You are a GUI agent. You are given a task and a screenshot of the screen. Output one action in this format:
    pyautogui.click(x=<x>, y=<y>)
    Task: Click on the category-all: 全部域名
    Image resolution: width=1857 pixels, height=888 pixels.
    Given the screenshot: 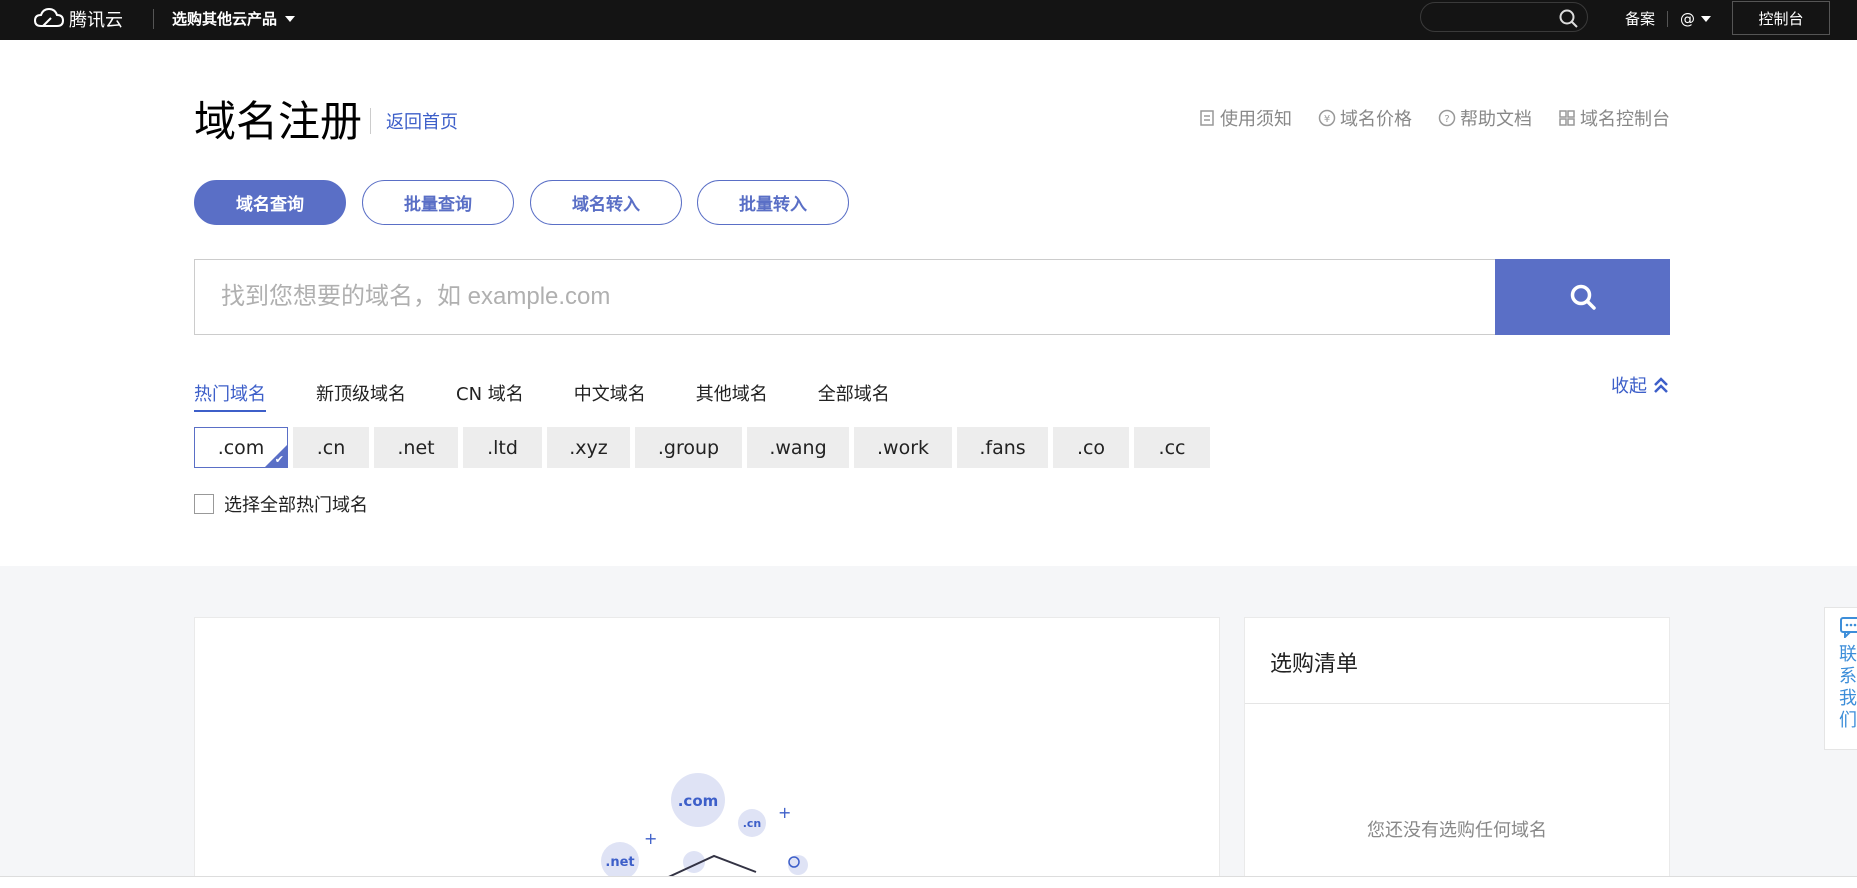 What is the action you would take?
    pyautogui.click(x=854, y=396)
    